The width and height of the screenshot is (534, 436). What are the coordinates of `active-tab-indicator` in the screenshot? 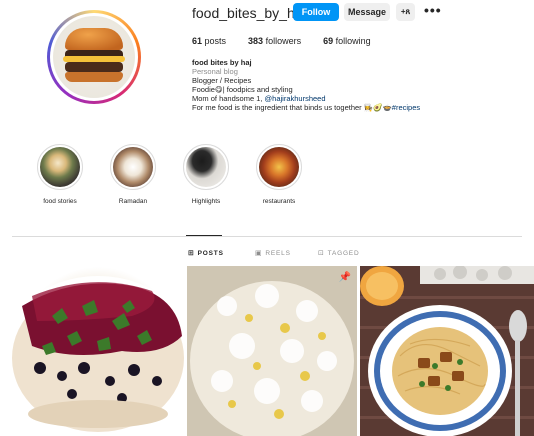 It's located at (204, 235).